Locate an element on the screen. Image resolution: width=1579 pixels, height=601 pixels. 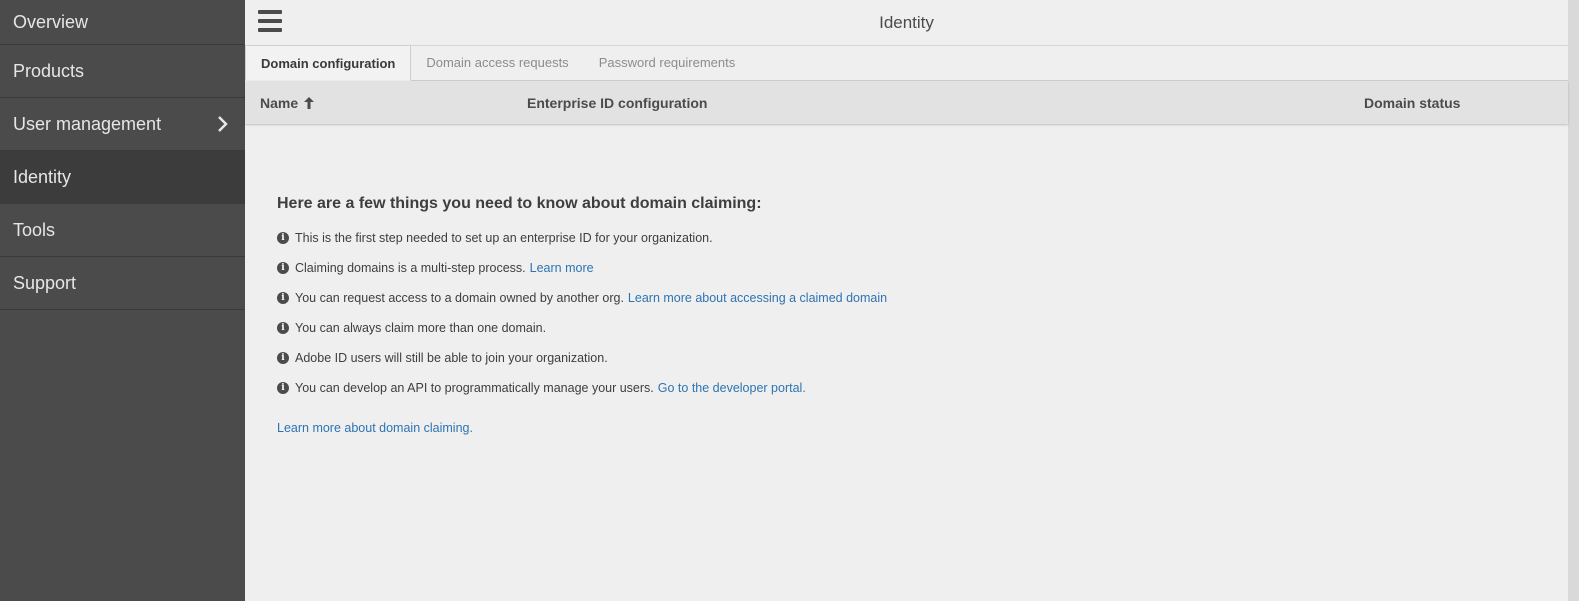
sidebar-item-support: Support is located at coordinates (122, 283).